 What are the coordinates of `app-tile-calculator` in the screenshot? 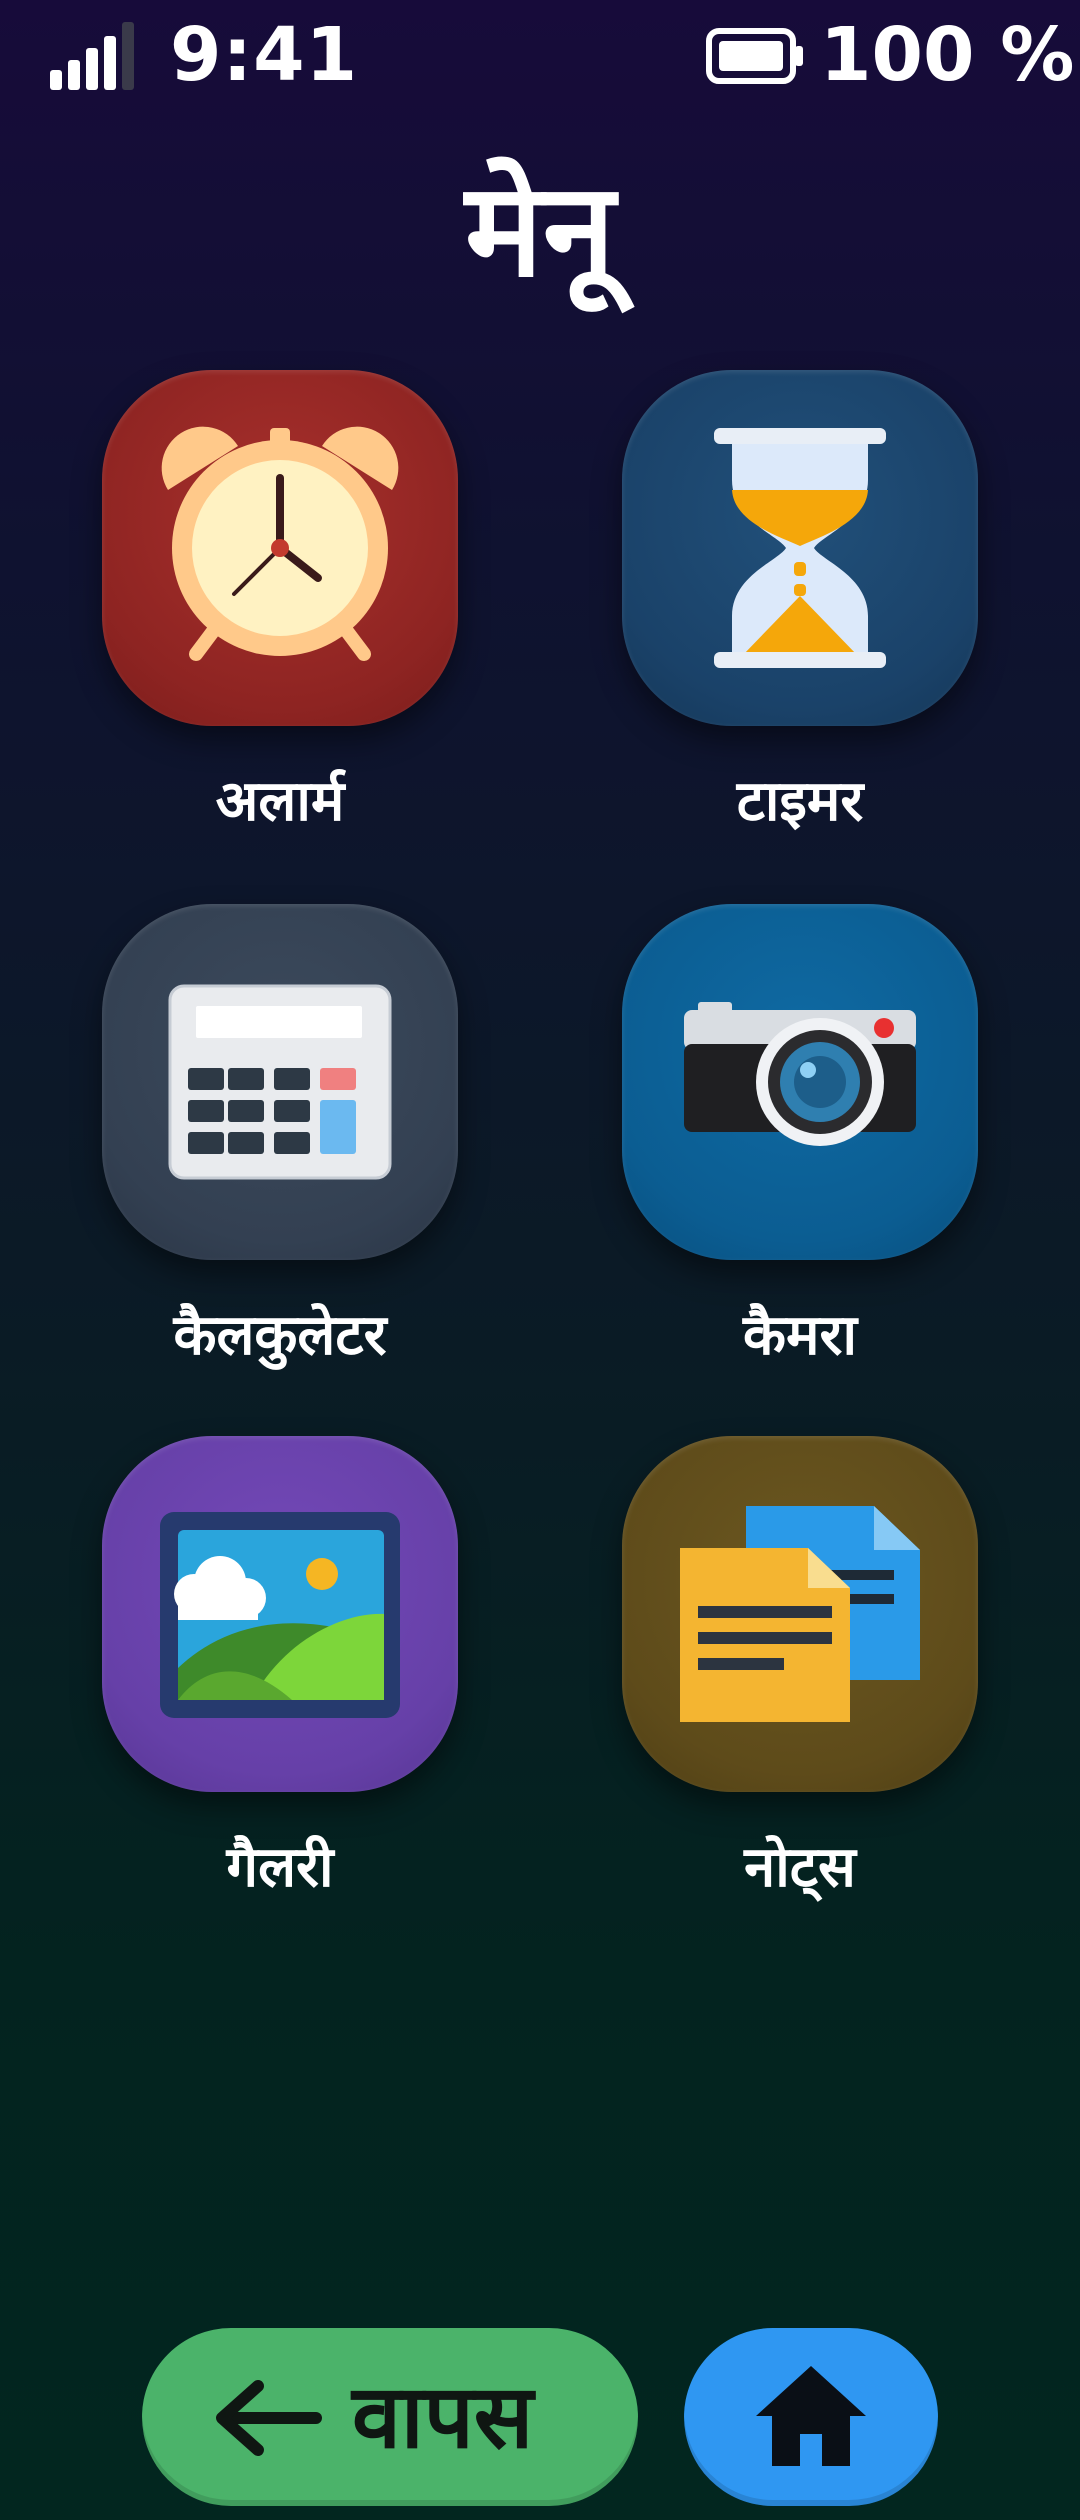 It's located at (280, 1082).